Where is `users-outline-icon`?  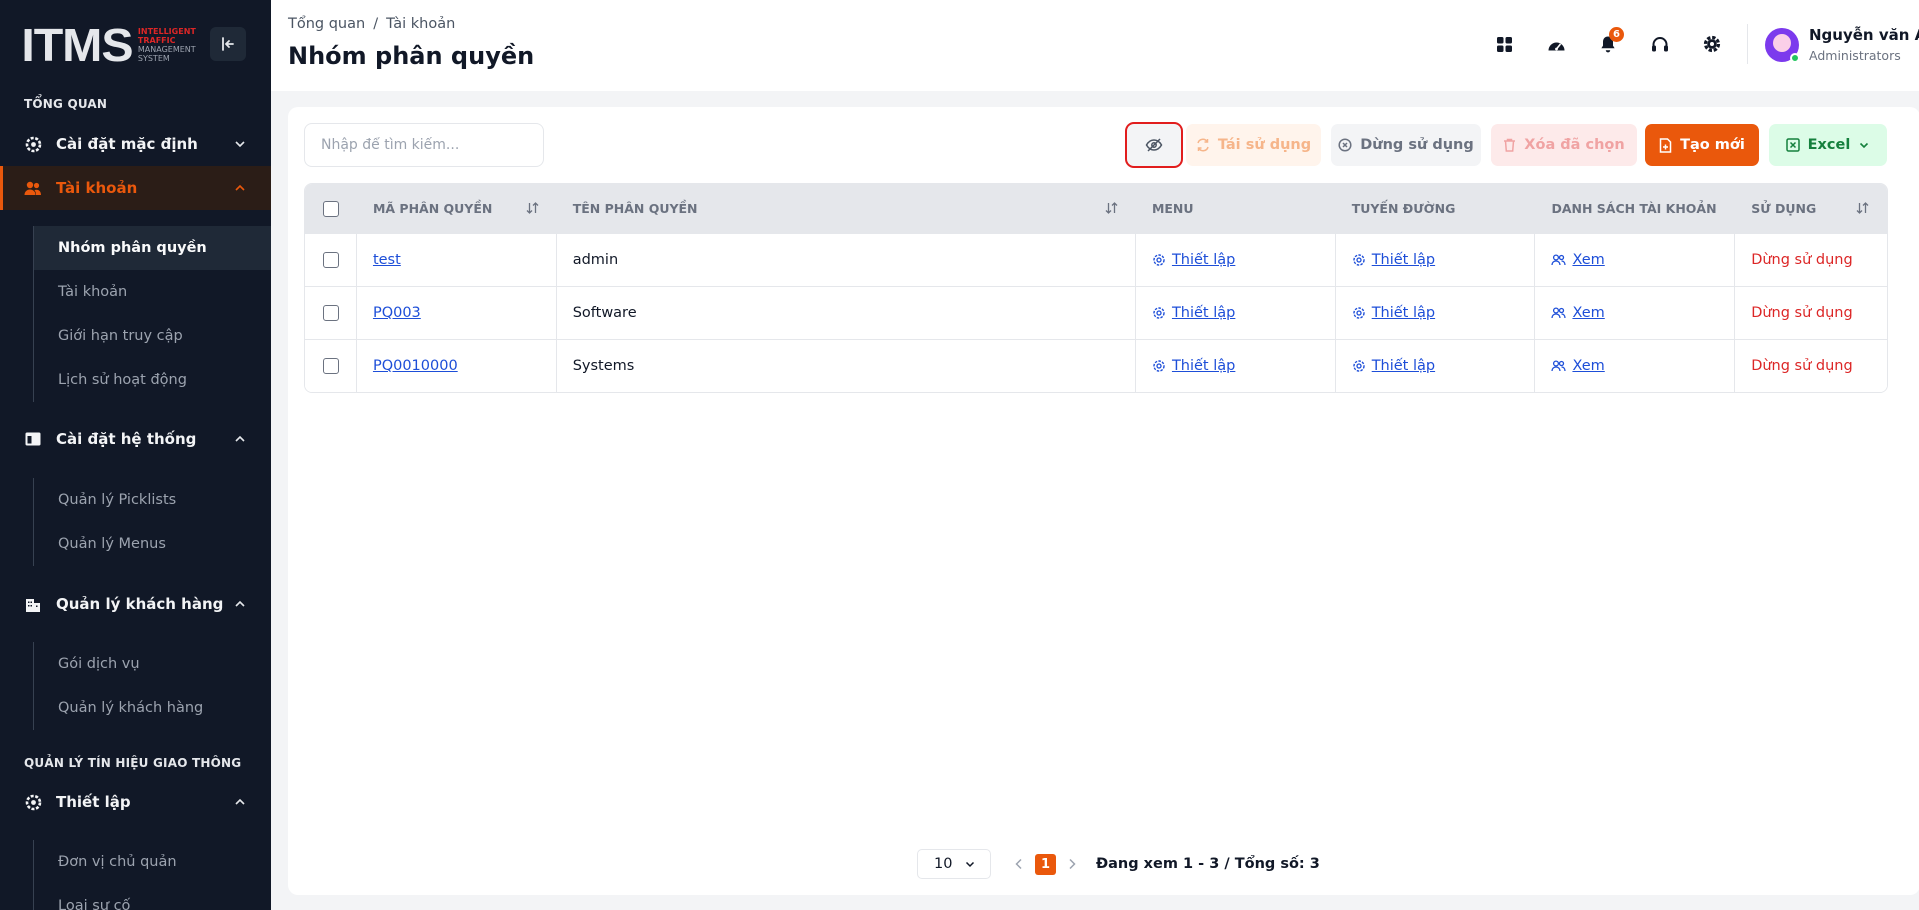
users-outline-icon is located at coordinates (1559, 260).